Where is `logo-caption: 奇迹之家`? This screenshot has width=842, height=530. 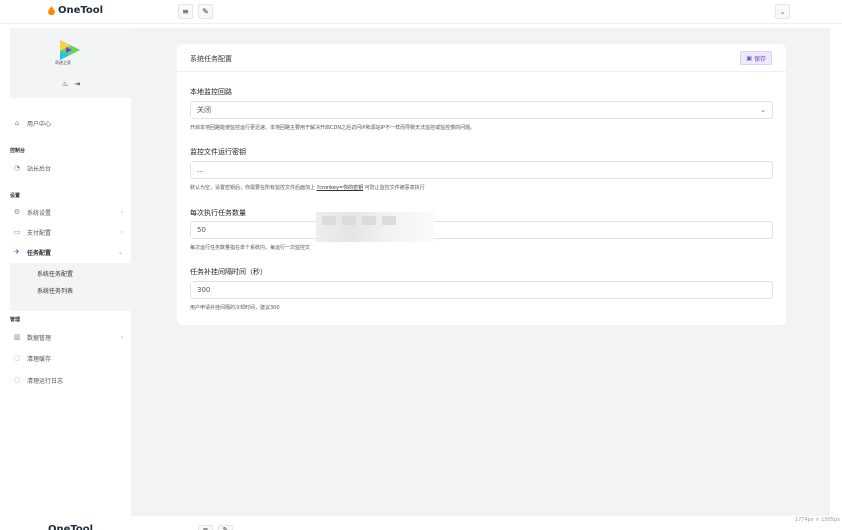 logo-caption: 奇迹之家 is located at coordinates (63, 62).